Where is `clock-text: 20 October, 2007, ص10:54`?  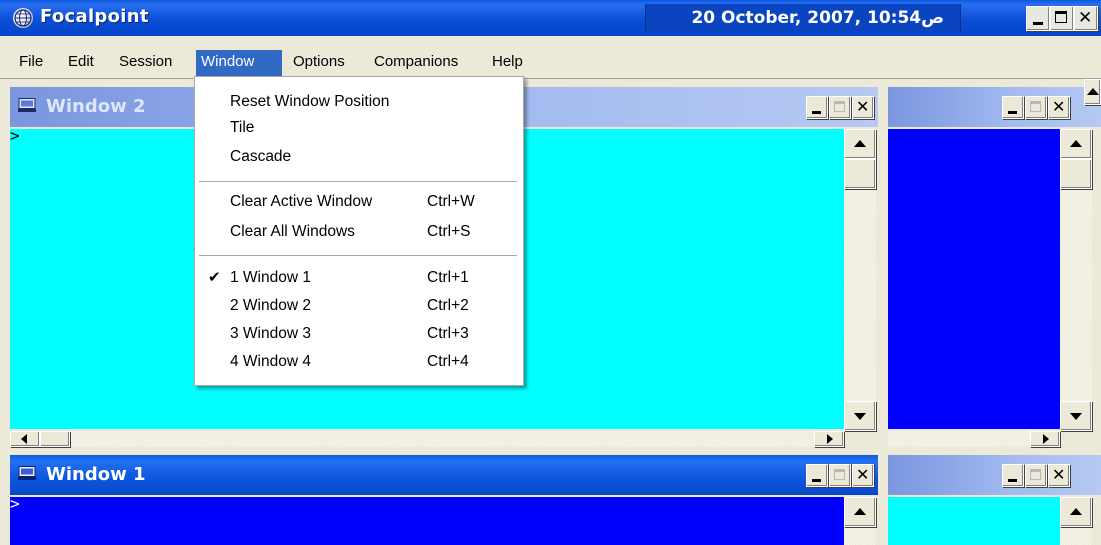 clock-text: 20 October, 2007, ص10:54 is located at coordinates (817, 18).